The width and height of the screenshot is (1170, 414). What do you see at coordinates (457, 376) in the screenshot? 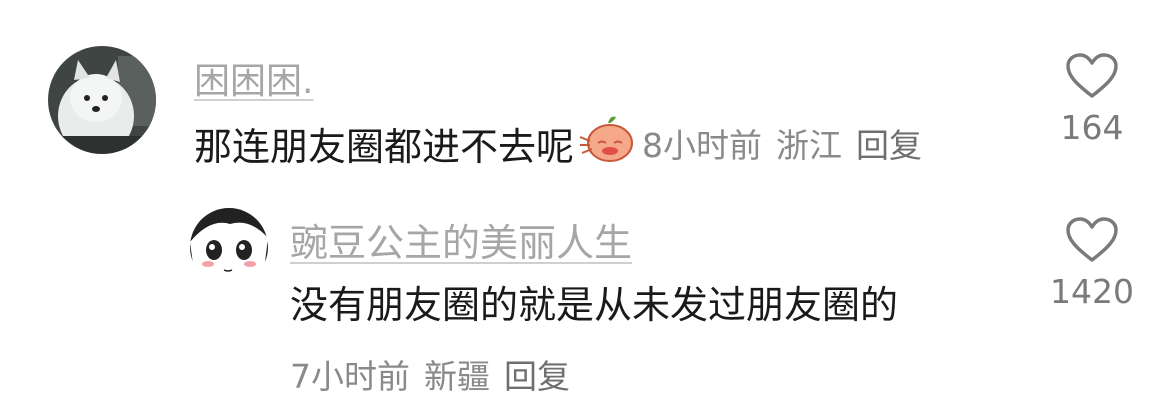
I see `comment-location: 新疆` at bounding box center [457, 376].